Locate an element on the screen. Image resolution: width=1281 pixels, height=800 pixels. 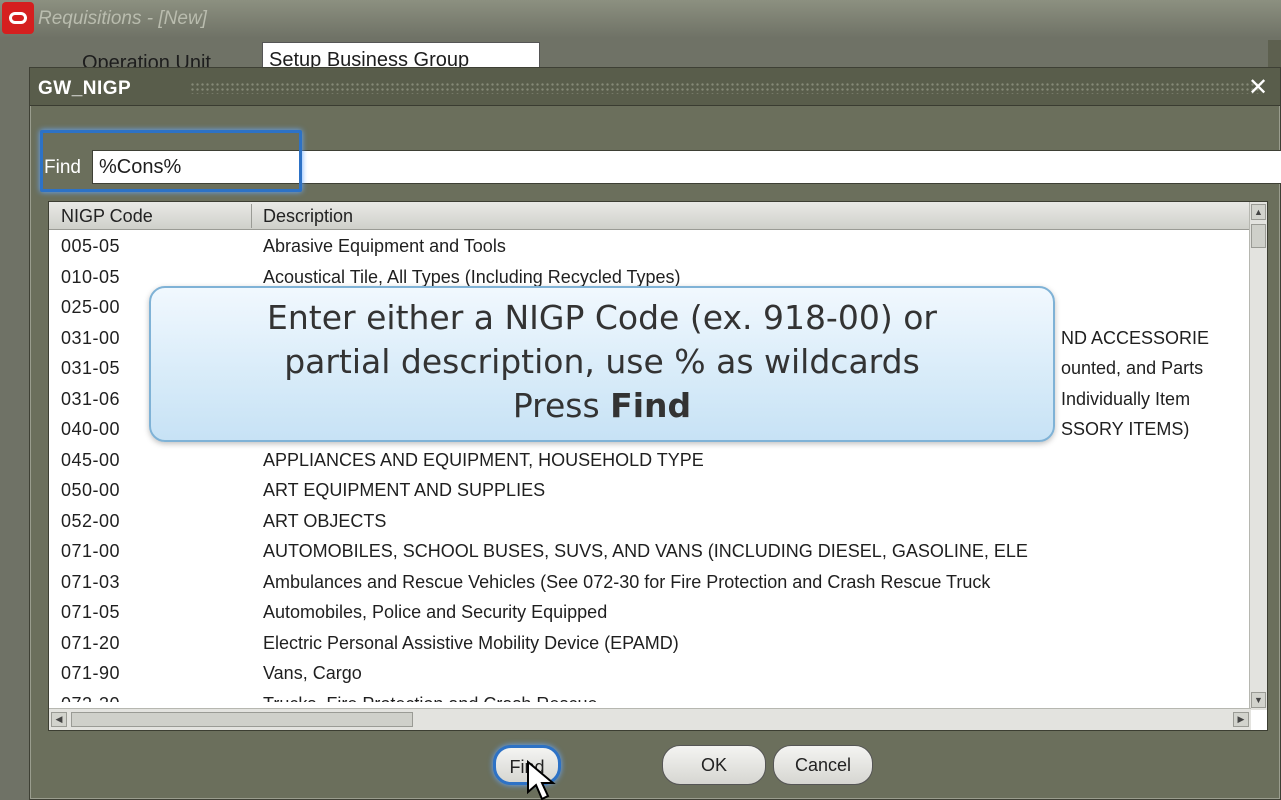
cell-code: 045-00 is located at coordinates (91, 459).